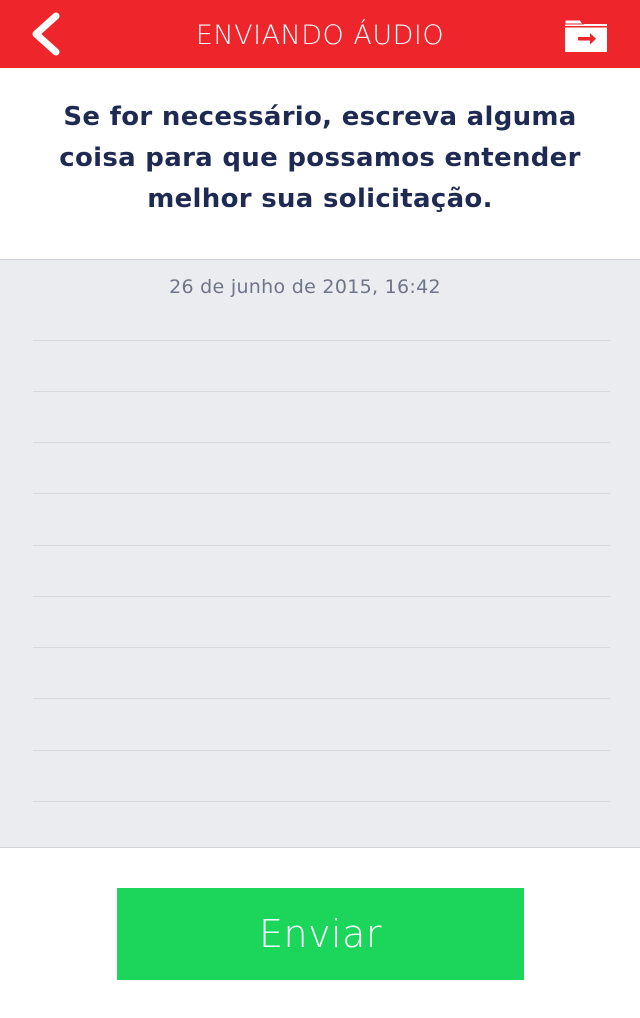  I want to click on folder-export-button, so click(586, 35).